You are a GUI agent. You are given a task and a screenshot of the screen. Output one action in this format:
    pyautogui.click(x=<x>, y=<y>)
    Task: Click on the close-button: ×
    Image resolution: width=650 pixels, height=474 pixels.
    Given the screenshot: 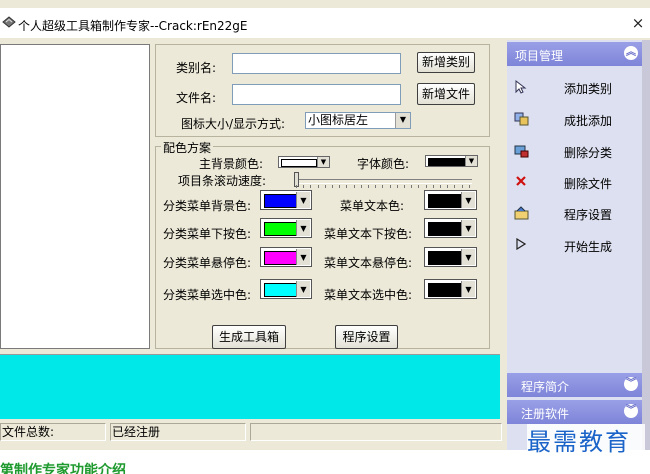 What is the action you would take?
    pyautogui.click(x=638, y=23)
    